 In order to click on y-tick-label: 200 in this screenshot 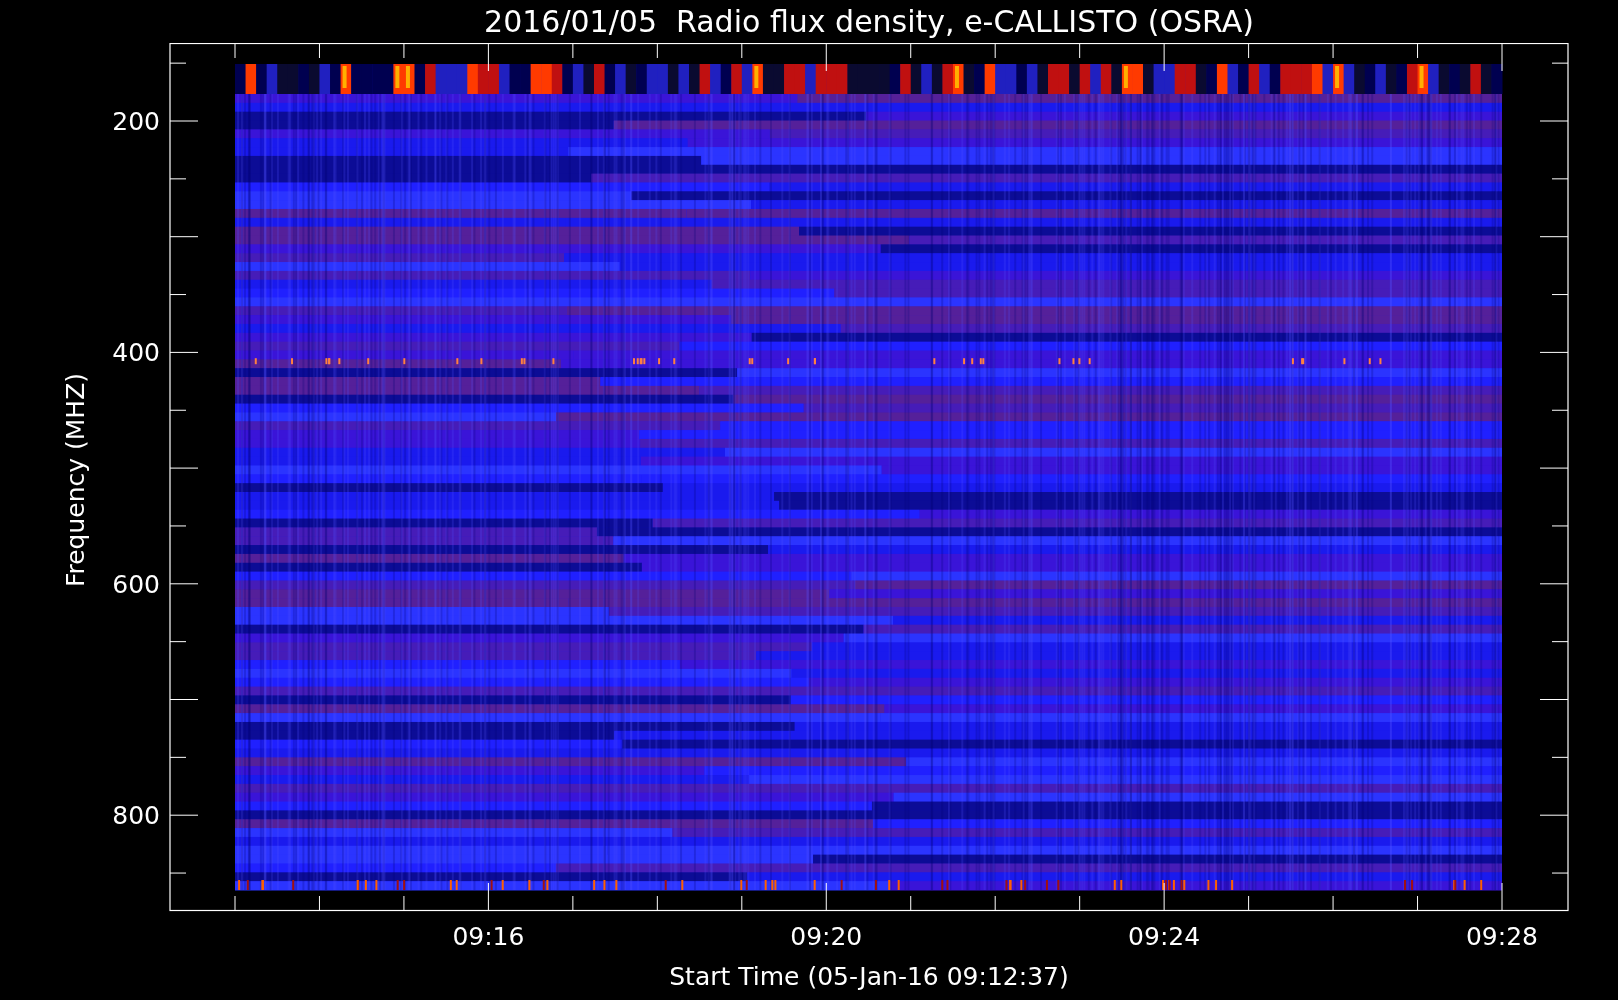, I will do `click(136, 121)`.